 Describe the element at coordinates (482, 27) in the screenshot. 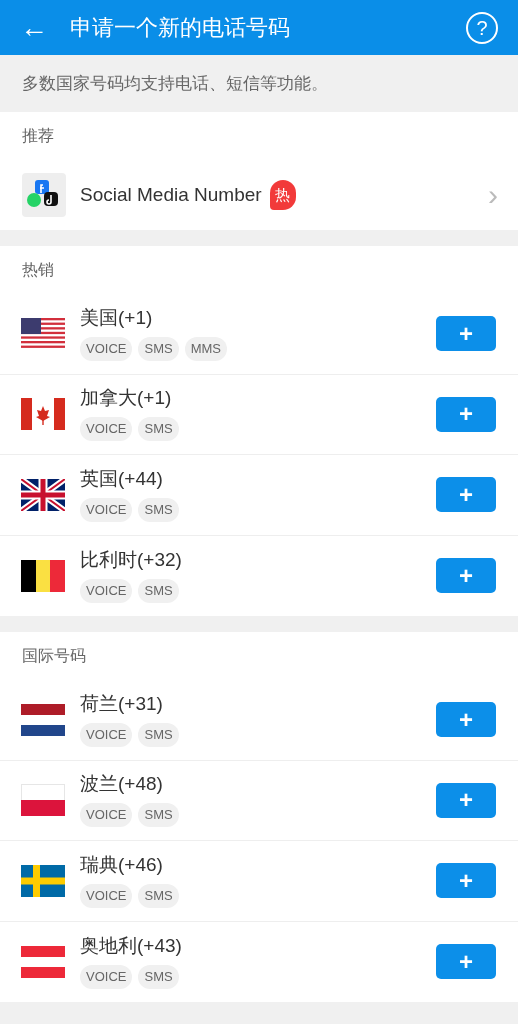

I see `help-button: ?` at that location.